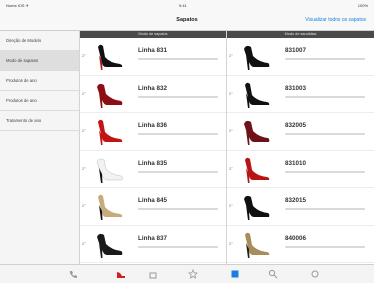  Describe the element at coordinates (153, 125) in the screenshot. I see `item-title: Linha 836` at that location.